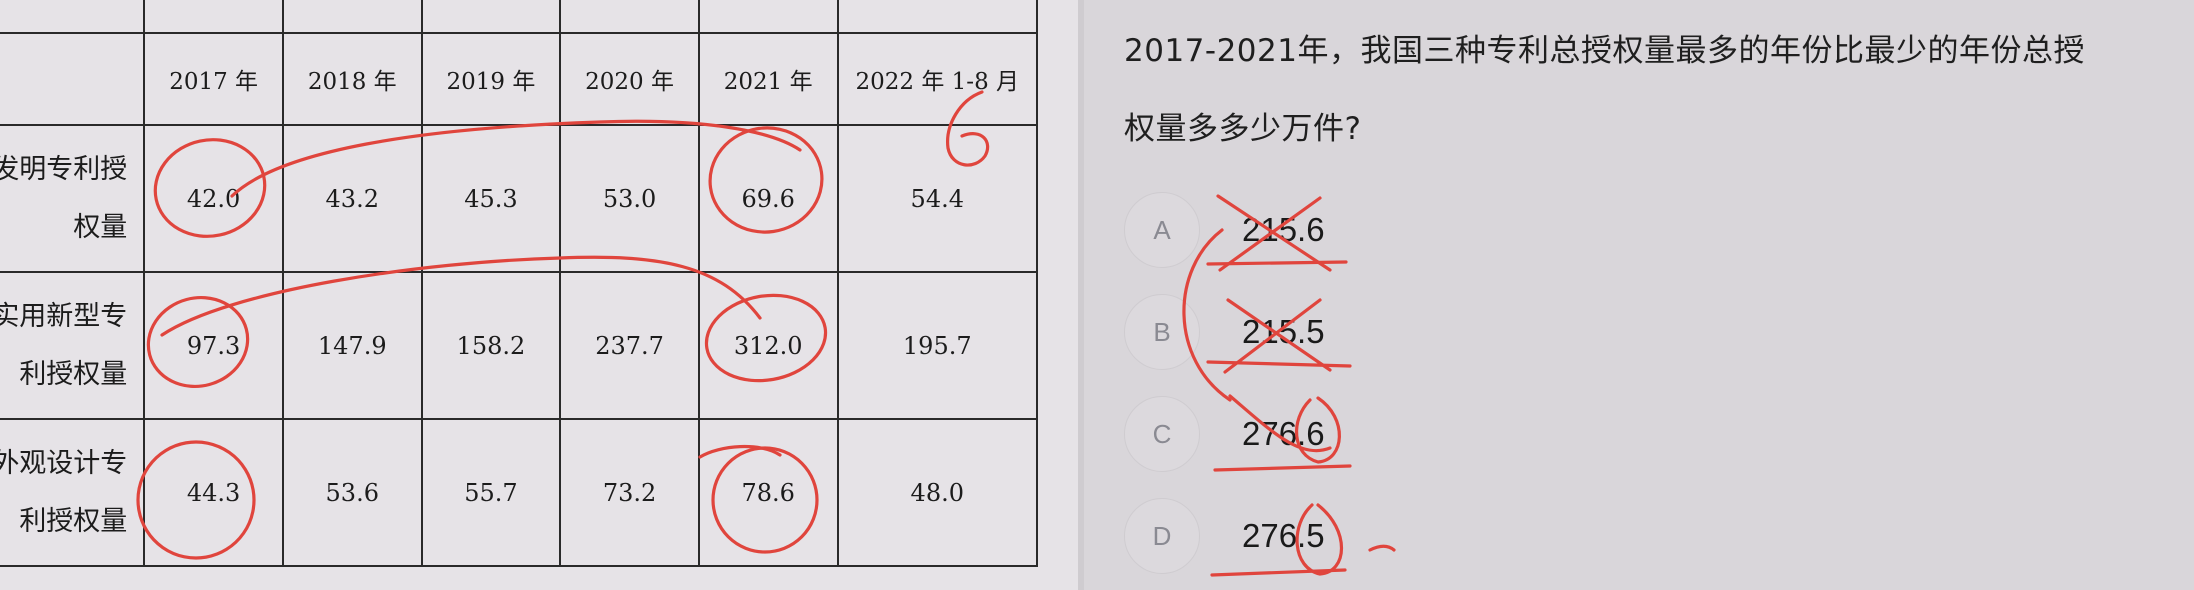 This screenshot has height=590, width=2194. What do you see at coordinates (64, 463) in the screenshot?
I see `row-label-line1: 外观设计专` at bounding box center [64, 463].